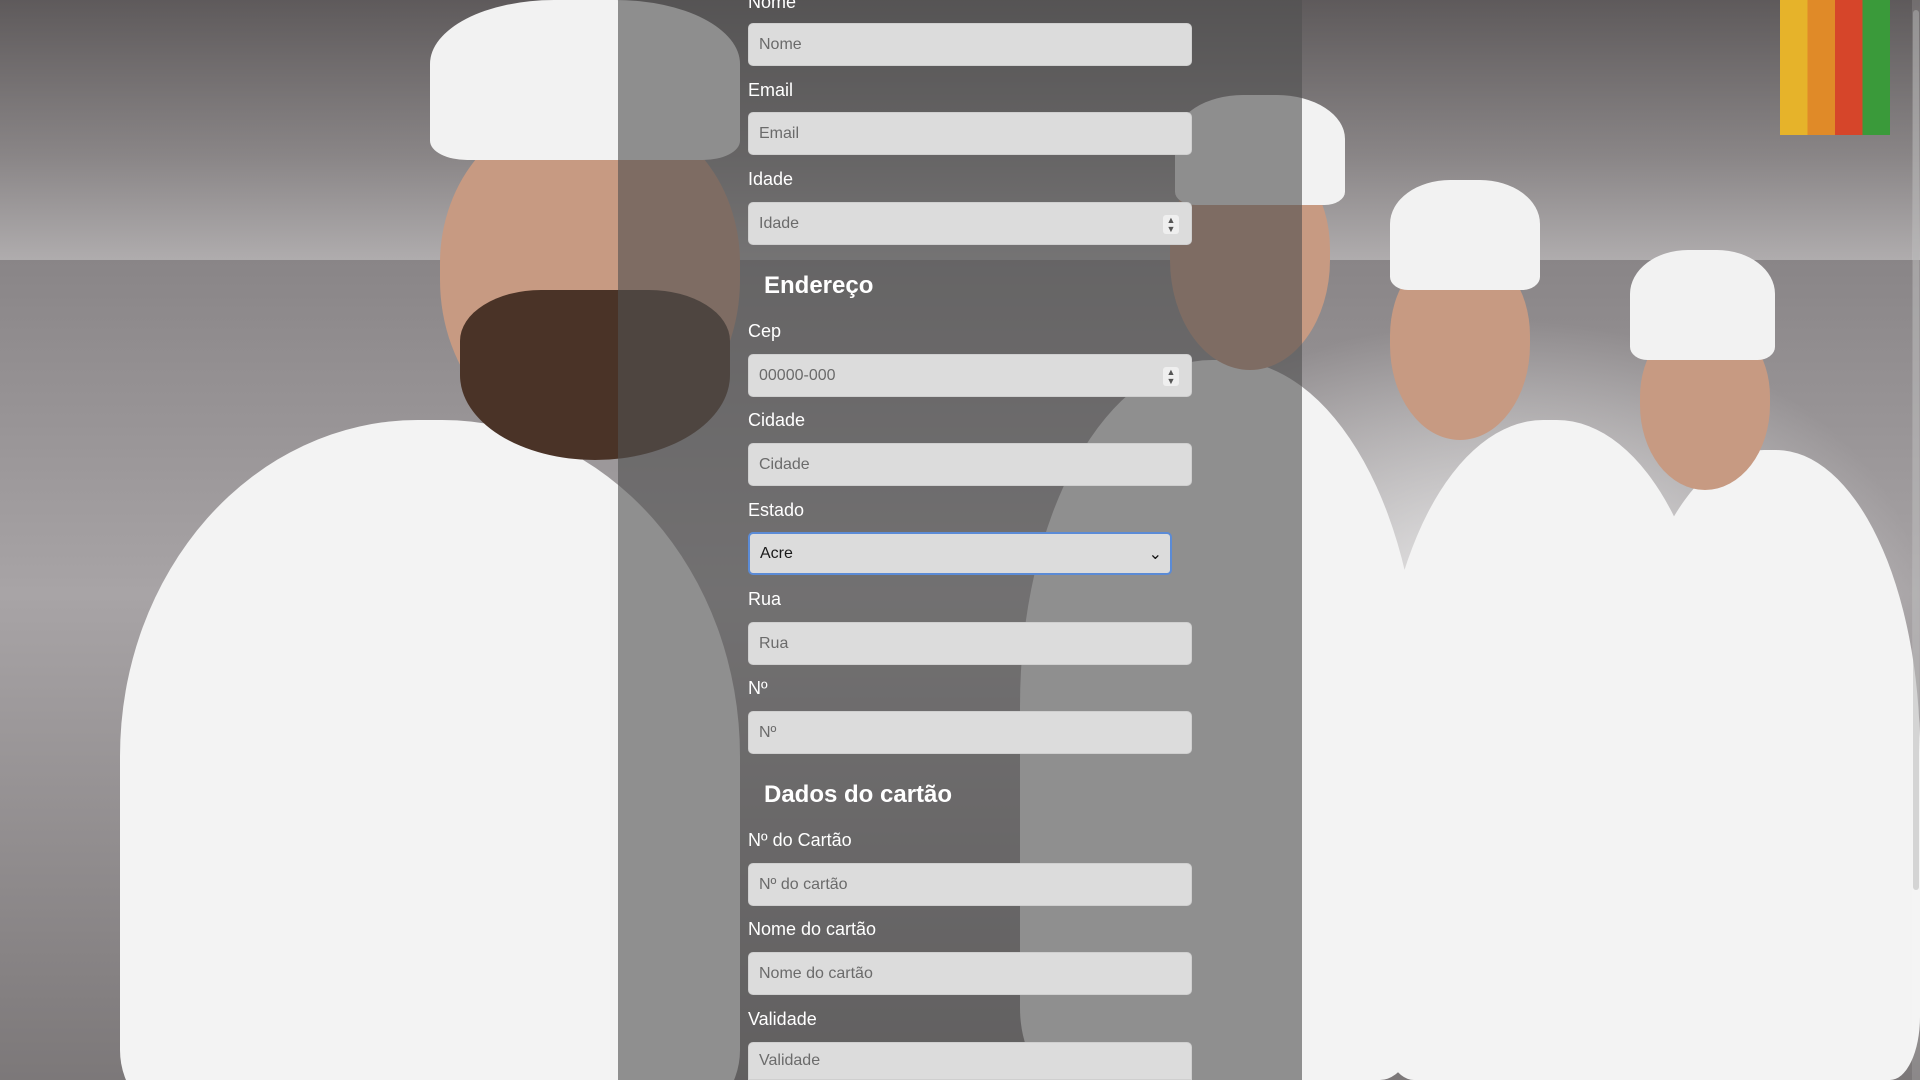 This screenshot has height=1080, width=1920. I want to click on rua-placeholder: Rua, so click(774, 643).